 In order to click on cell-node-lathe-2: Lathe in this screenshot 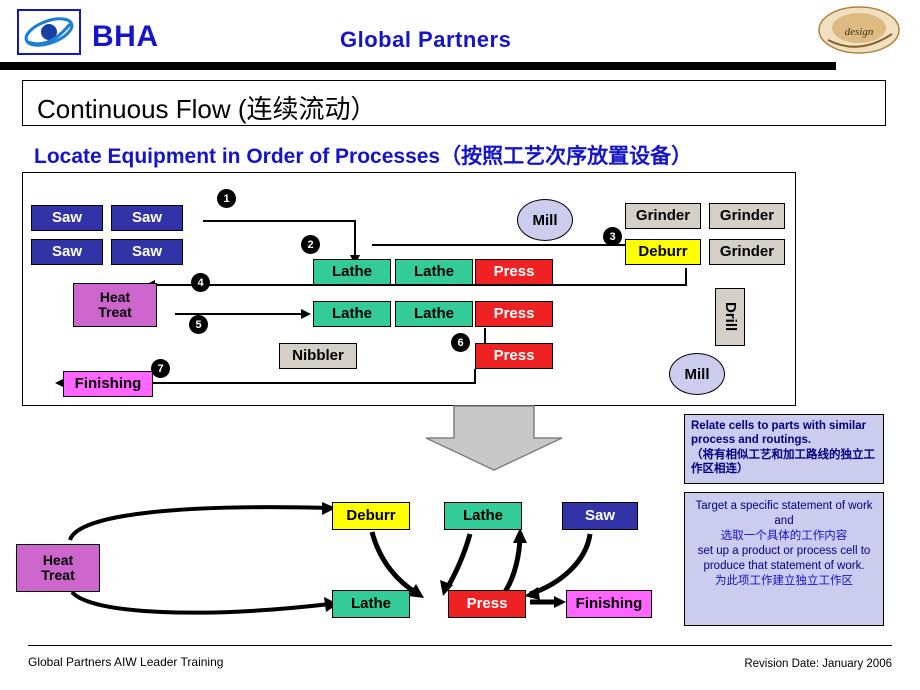, I will do `click(371, 604)`.